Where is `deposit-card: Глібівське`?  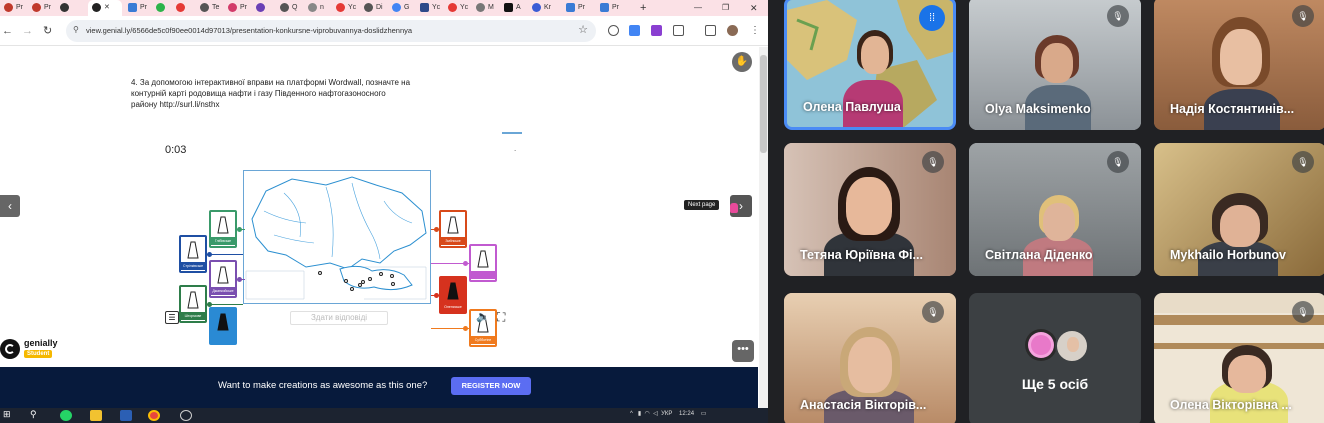
deposit-card: Глібівське is located at coordinates (223, 229).